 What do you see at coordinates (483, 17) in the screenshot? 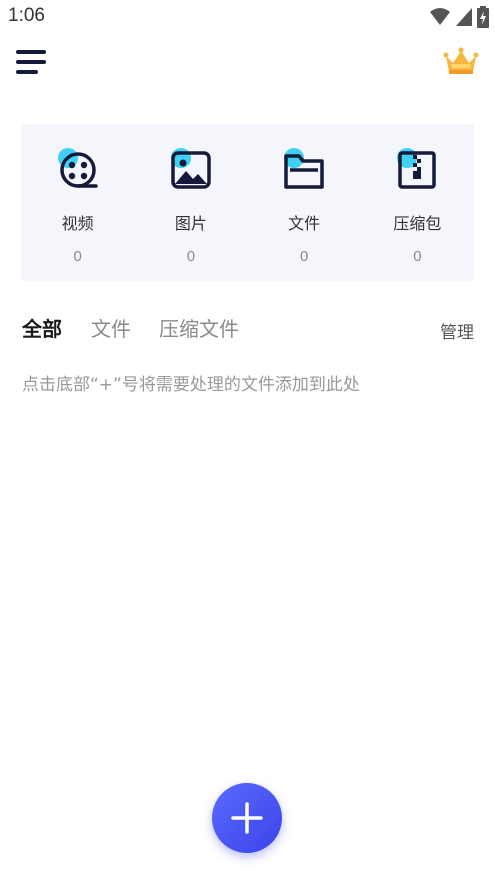
I see `battery-icon` at bounding box center [483, 17].